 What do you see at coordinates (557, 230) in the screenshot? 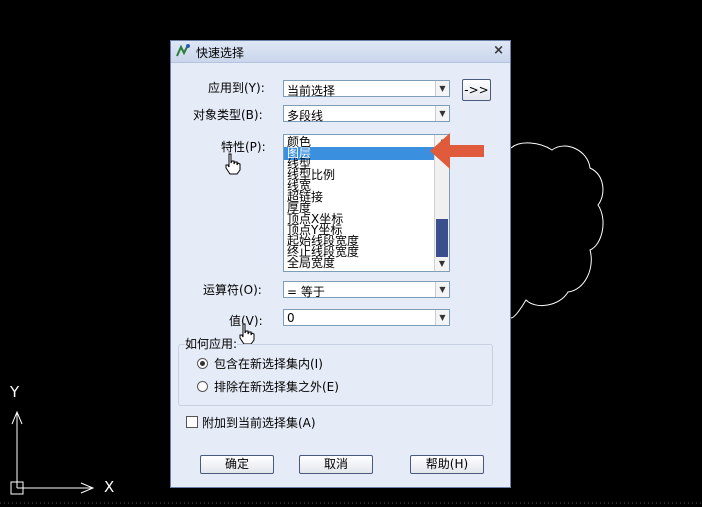
I see `cloud-shape` at bounding box center [557, 230].